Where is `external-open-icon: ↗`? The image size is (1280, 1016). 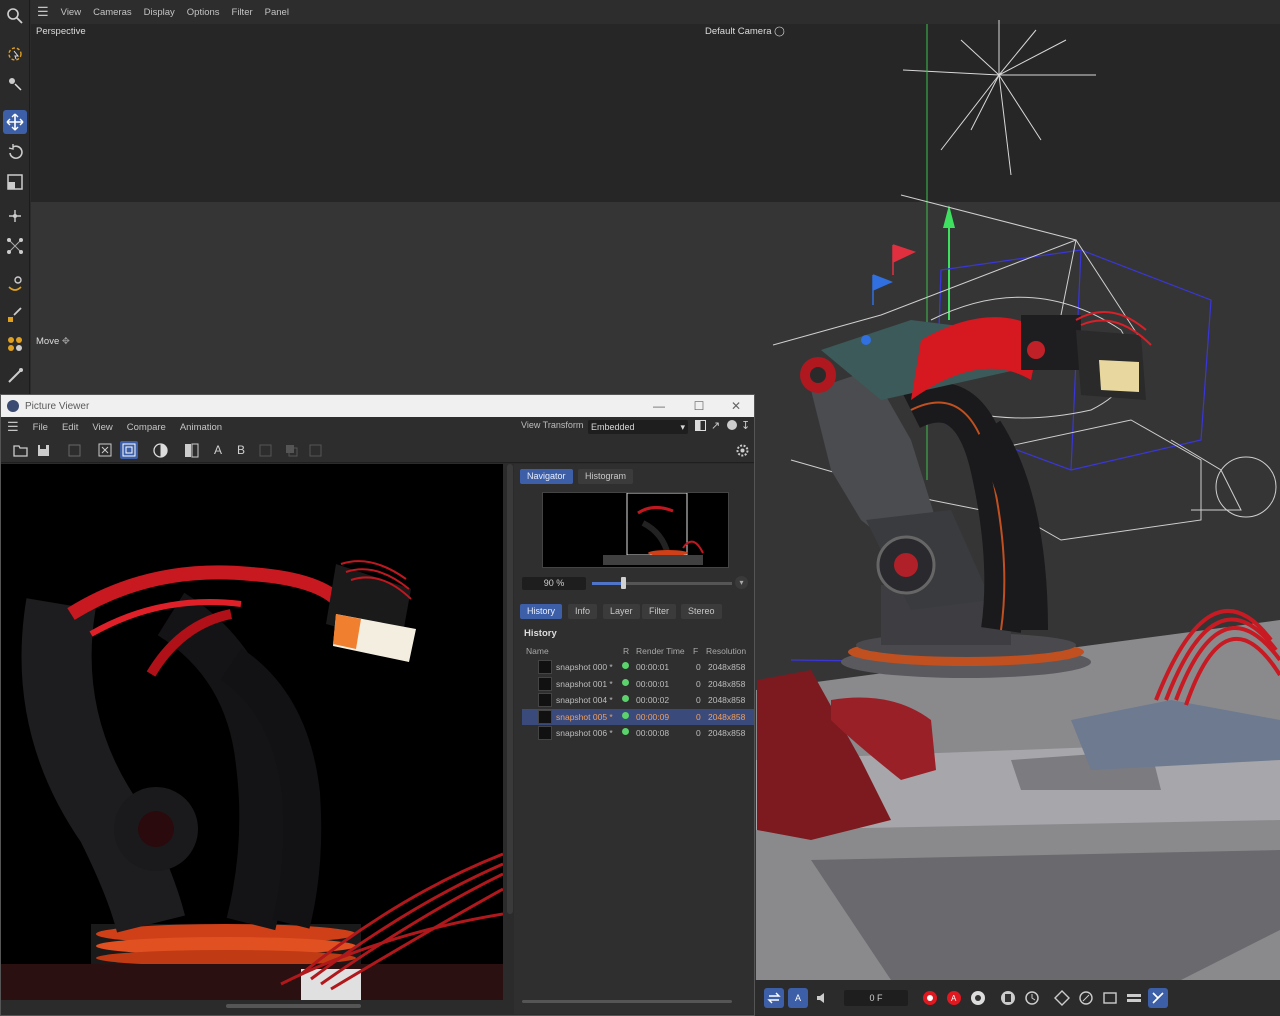 external-open-icon: ↗ is located at coordinates (715, 425).